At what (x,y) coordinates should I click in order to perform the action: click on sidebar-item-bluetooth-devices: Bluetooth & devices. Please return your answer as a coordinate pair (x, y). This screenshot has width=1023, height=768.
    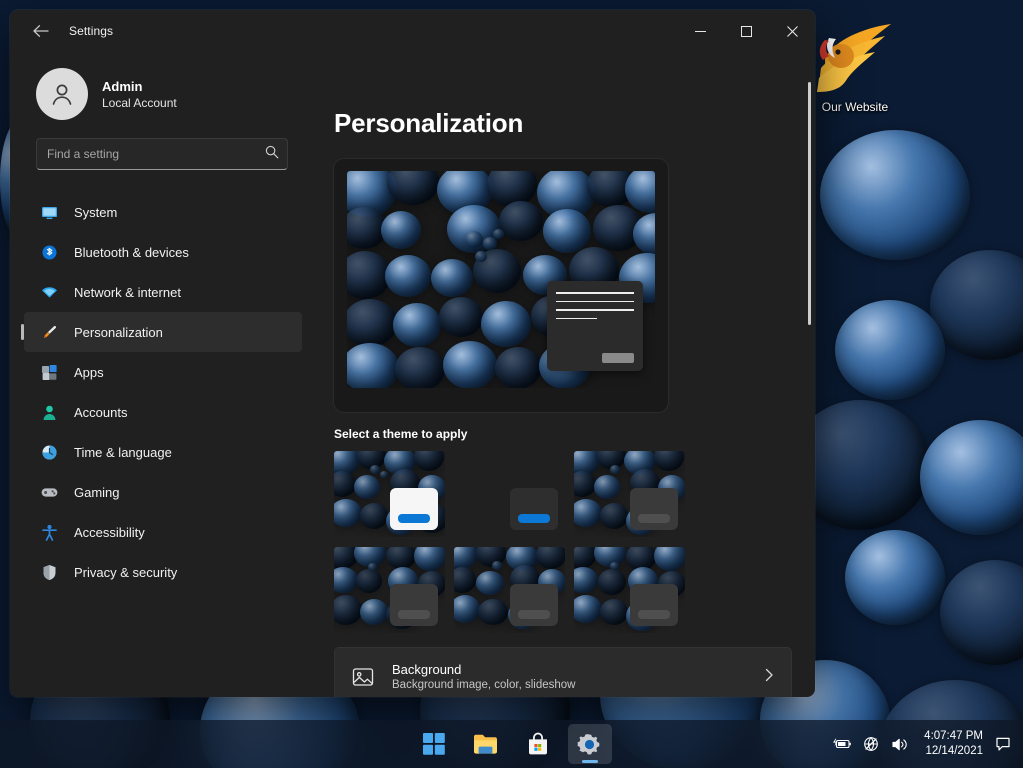
    Looking at the image, I should click on (163, 252).